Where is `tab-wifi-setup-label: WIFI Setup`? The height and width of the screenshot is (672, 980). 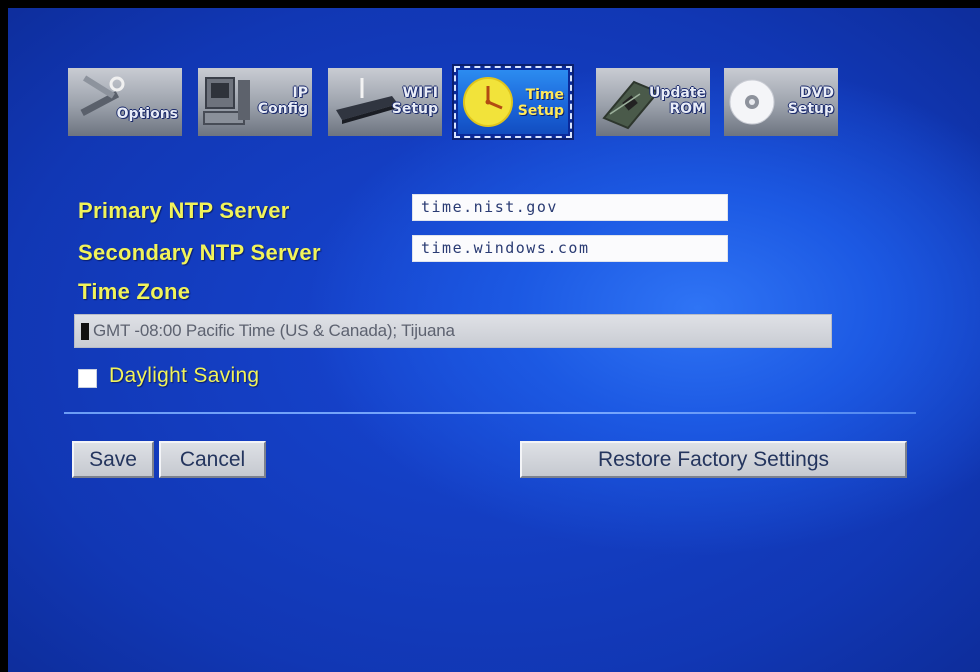 tab-wifi-setup-label: WIFI Setup is located at coordinates (414, 101).